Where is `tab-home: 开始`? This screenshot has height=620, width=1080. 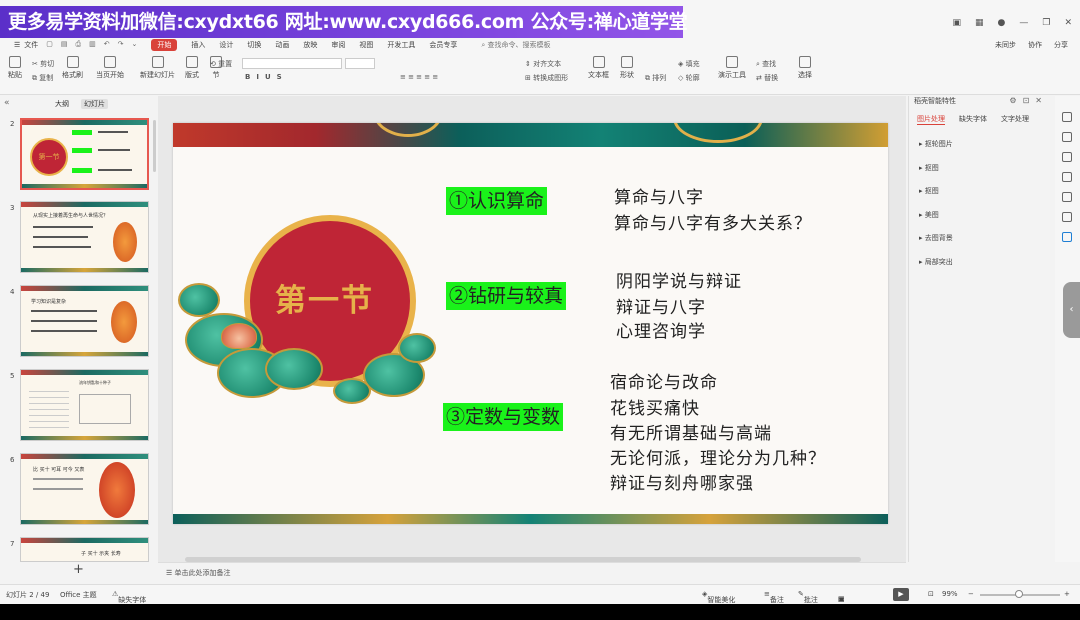
tab-home: 开始 is located at coordinates (164, 44).